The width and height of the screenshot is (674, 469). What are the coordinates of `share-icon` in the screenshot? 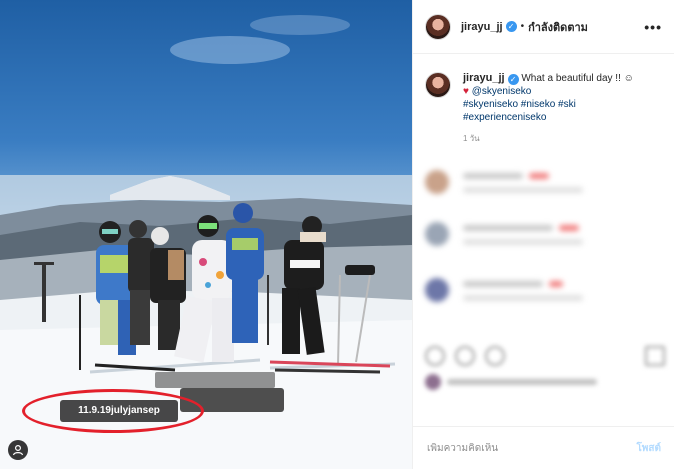 It's located at (495, 356).